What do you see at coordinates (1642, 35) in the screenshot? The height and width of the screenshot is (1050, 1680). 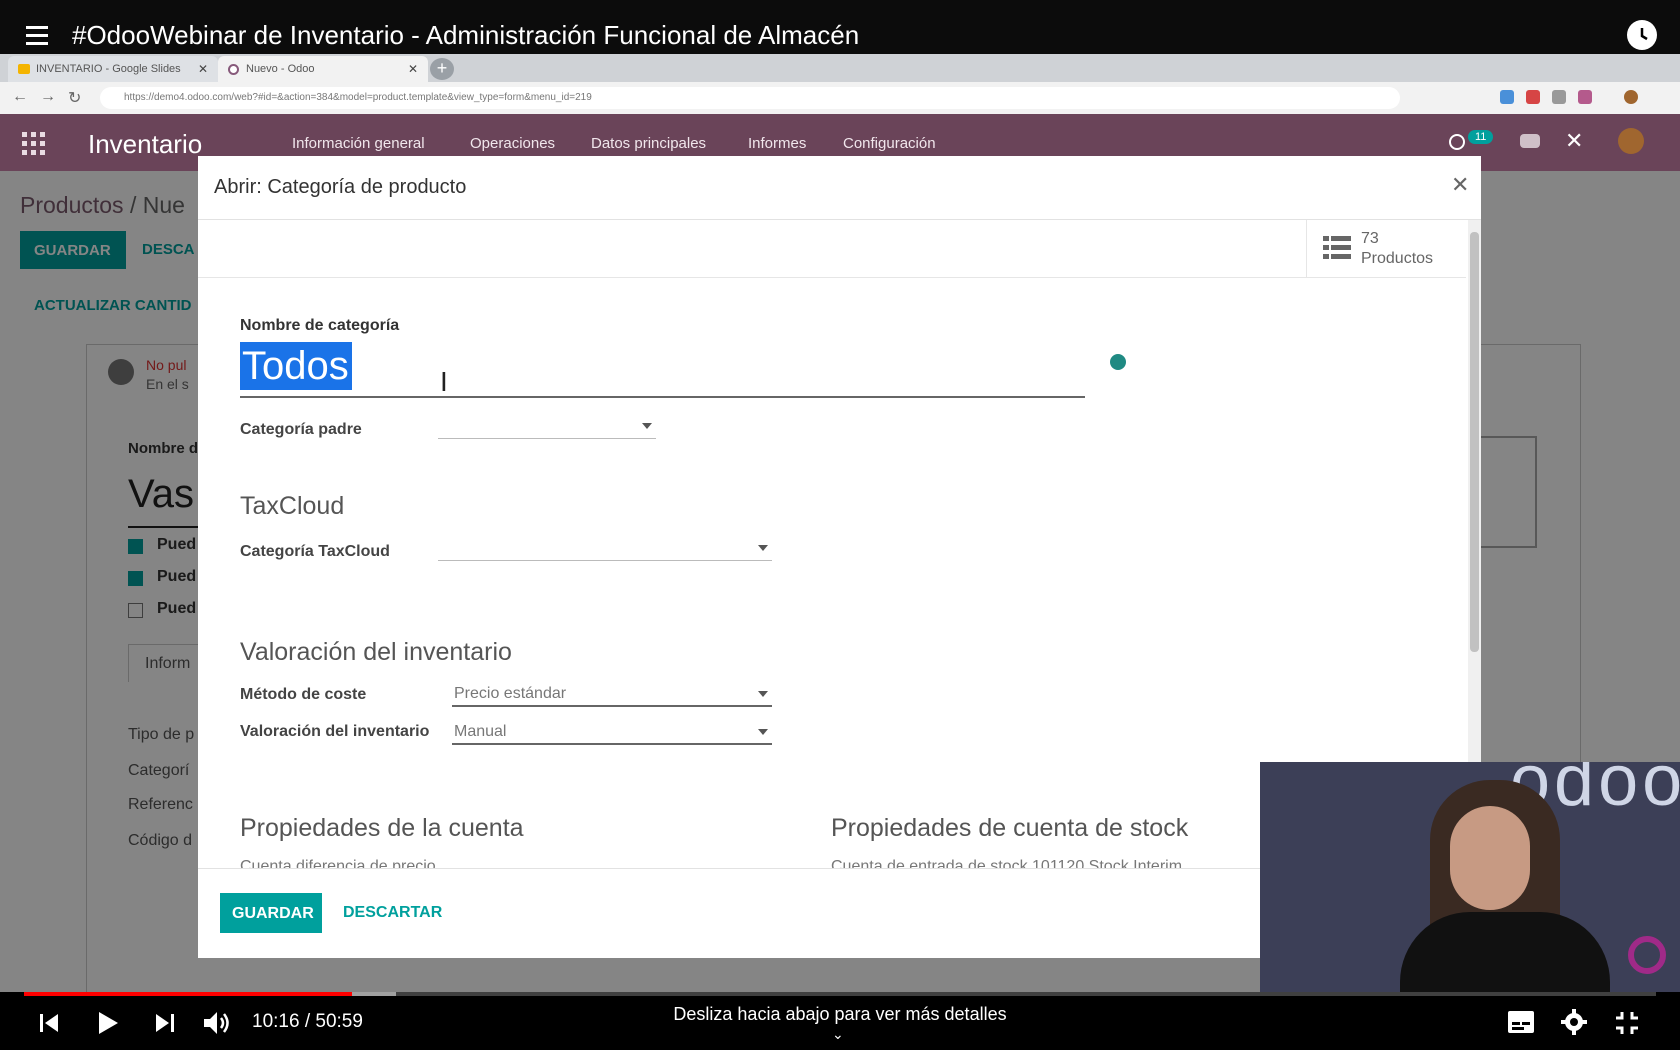 I see `watch-later-icon` at bounding box center [1642, 35].